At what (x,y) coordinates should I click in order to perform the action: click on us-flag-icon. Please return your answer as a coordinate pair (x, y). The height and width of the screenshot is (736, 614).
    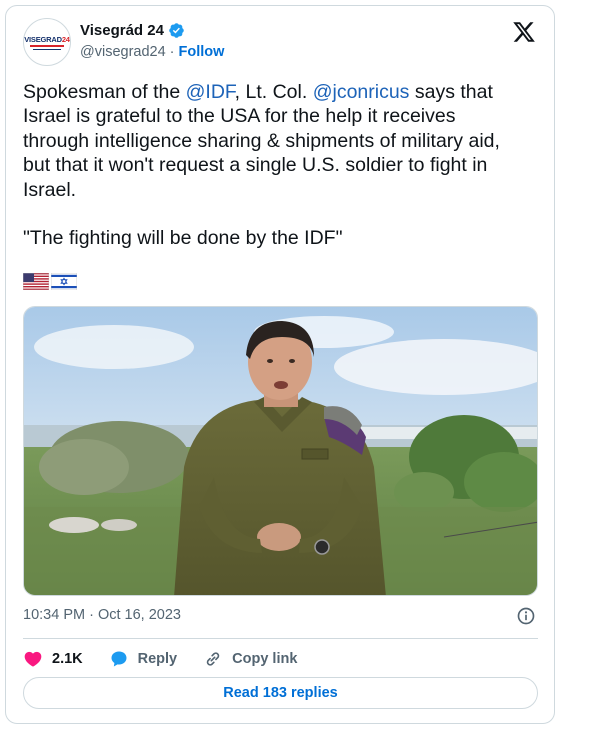
    Looking at the image, I should click on (36, 281).